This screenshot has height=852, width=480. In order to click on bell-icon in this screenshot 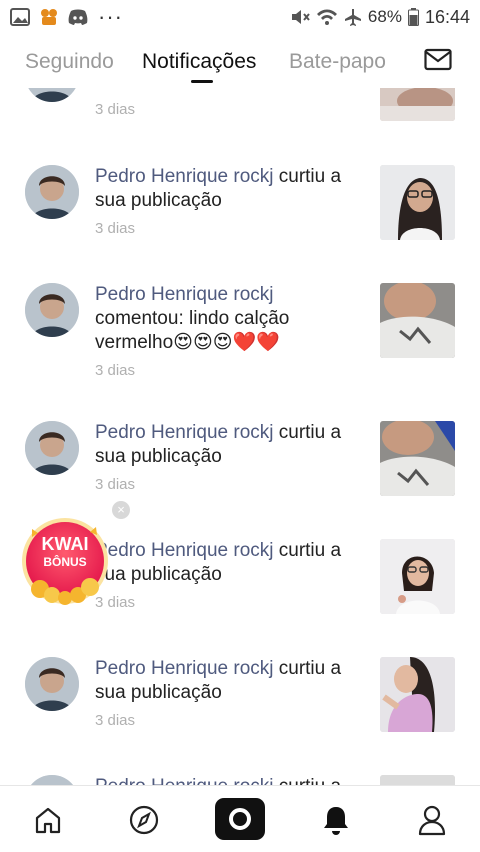, I will do `click(336, 820)`.